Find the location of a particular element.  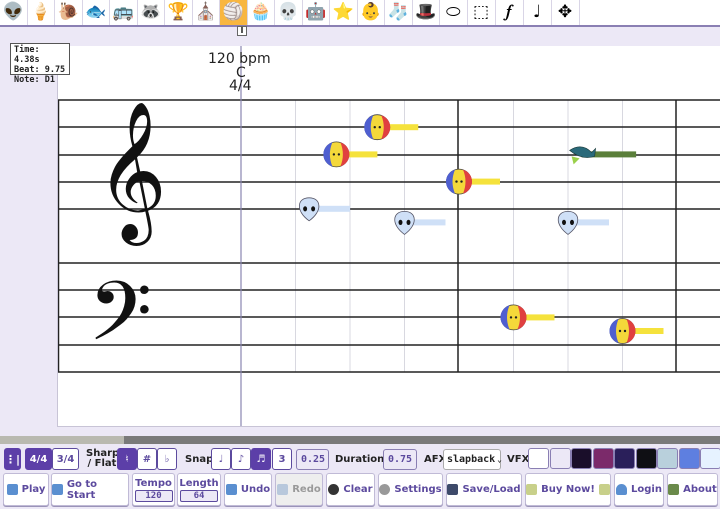

bass-clef: 𝄢 is located at coordinates (120, 321).